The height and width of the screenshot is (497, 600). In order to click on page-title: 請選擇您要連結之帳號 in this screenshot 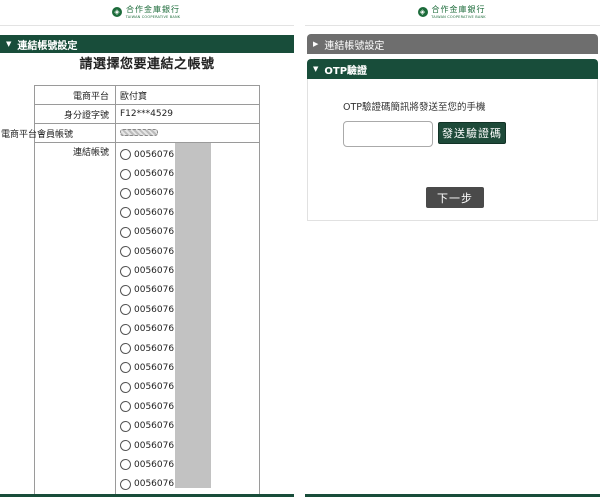, I will do `click(147, 64)`.